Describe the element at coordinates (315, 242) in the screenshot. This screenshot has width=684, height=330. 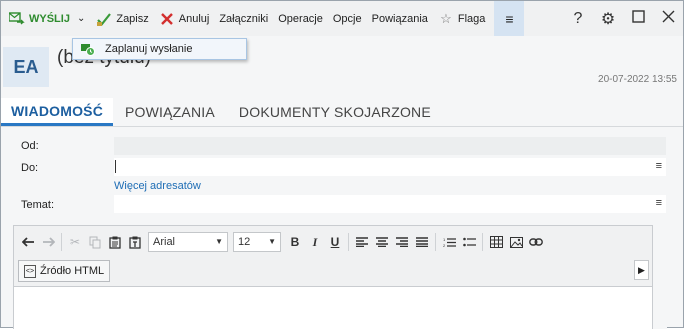
I see `italic-button: I` at that location.